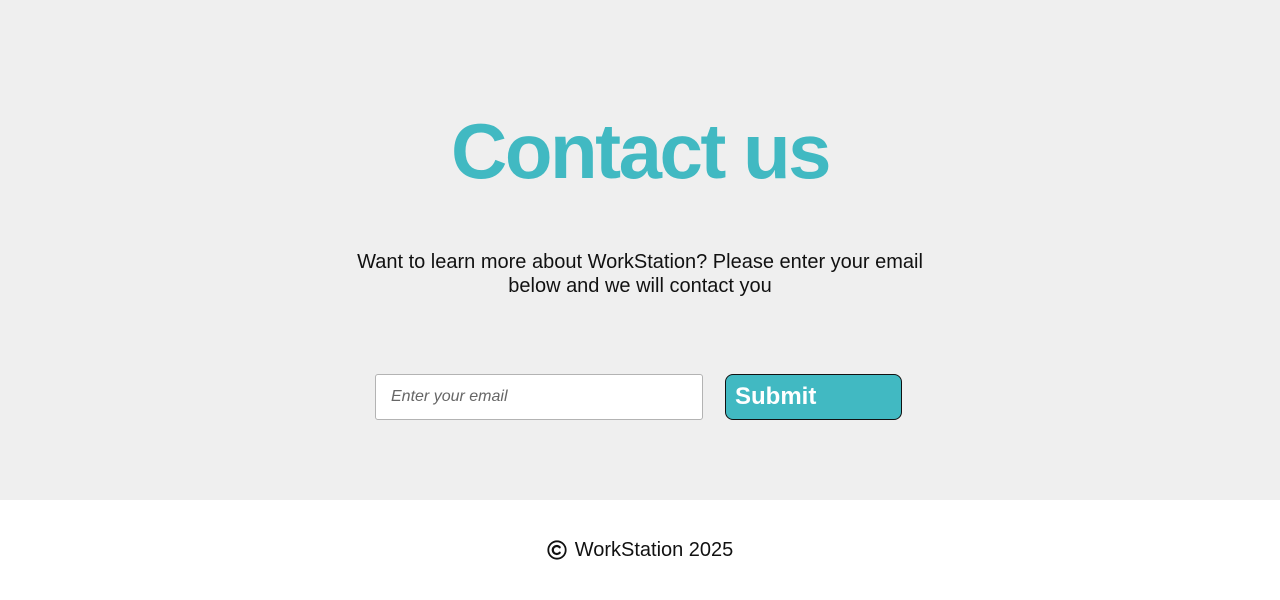  I want to click on footer-text: WorkStation 2025, so click(654, 550).